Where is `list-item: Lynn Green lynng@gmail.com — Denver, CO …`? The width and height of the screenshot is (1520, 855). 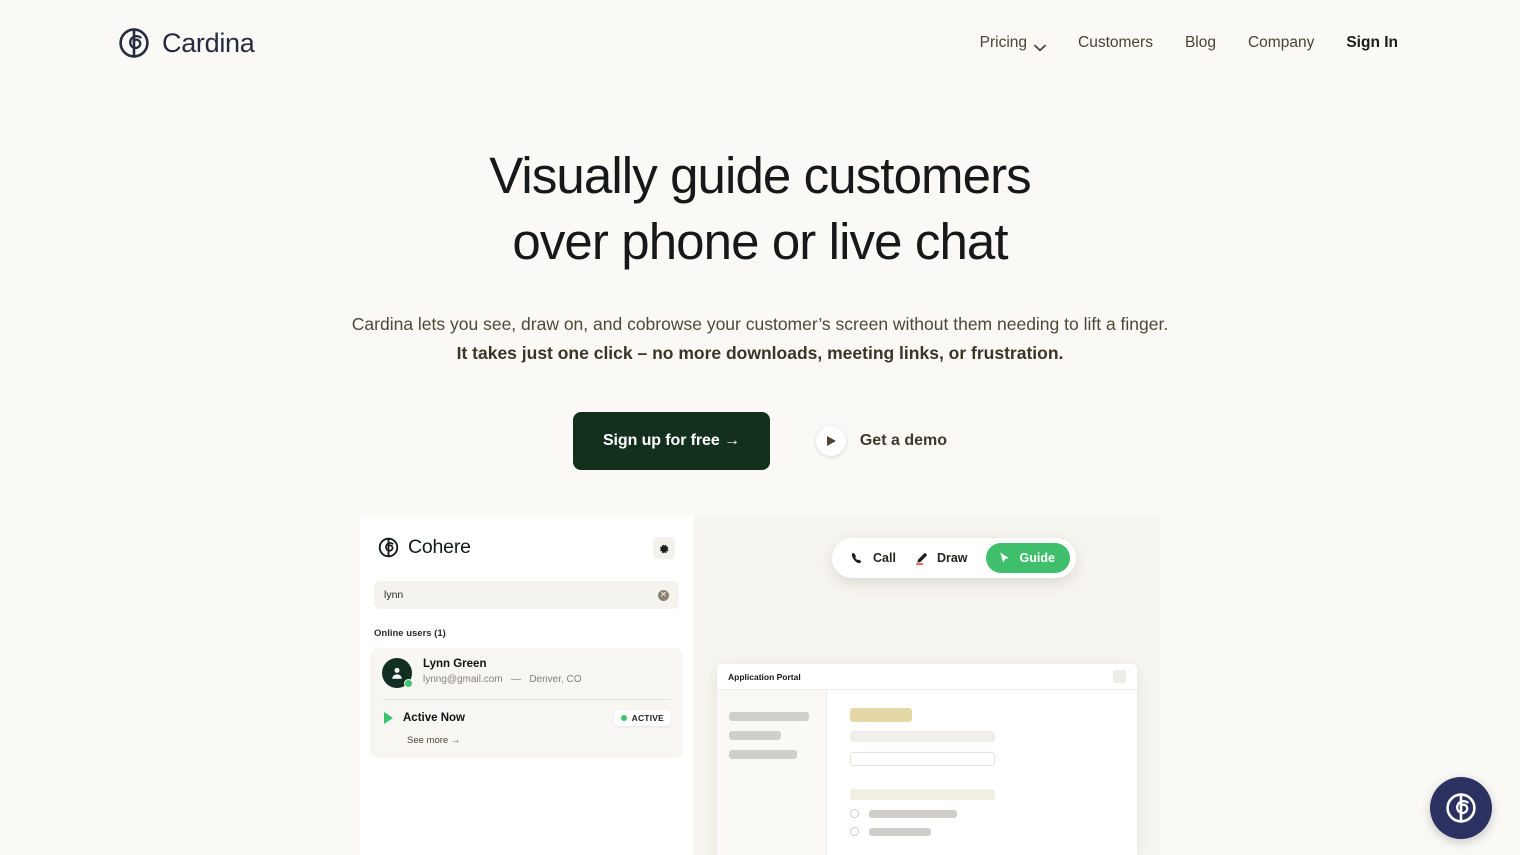 list-item: Lynn Green lynng@gmail.com — Denver, CO … is located at coordinates (526, 703).